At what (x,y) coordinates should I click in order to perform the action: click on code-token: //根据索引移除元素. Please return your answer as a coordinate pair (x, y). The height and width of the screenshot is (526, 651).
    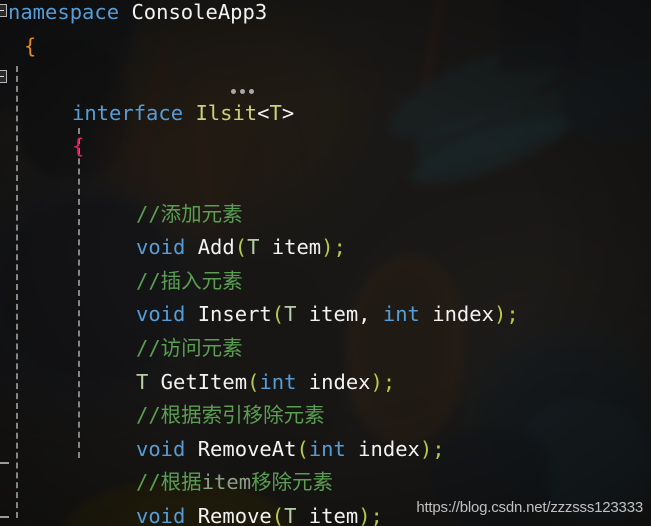
    Looking at the image, I should click on (230, 415).